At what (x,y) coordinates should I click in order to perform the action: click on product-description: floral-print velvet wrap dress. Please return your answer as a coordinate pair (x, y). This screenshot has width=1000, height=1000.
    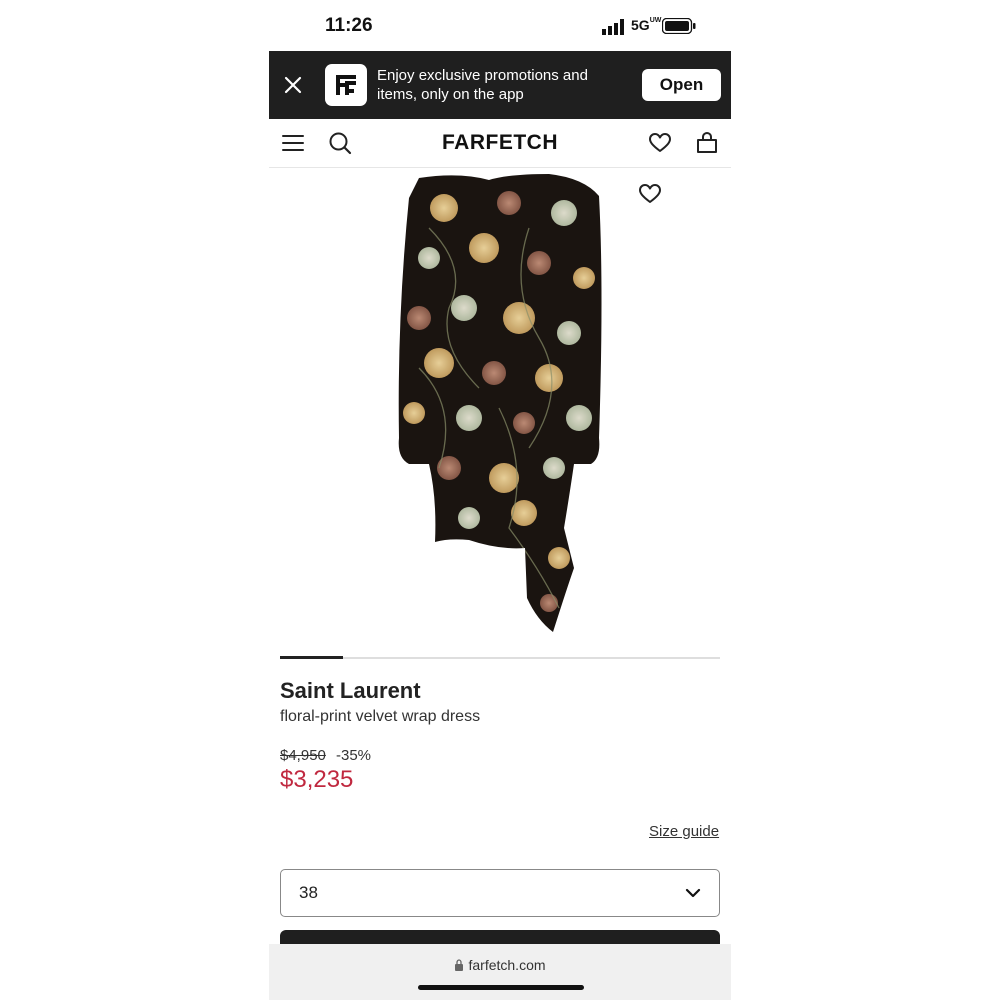
    Looking at the image, I should click on (380, 716).